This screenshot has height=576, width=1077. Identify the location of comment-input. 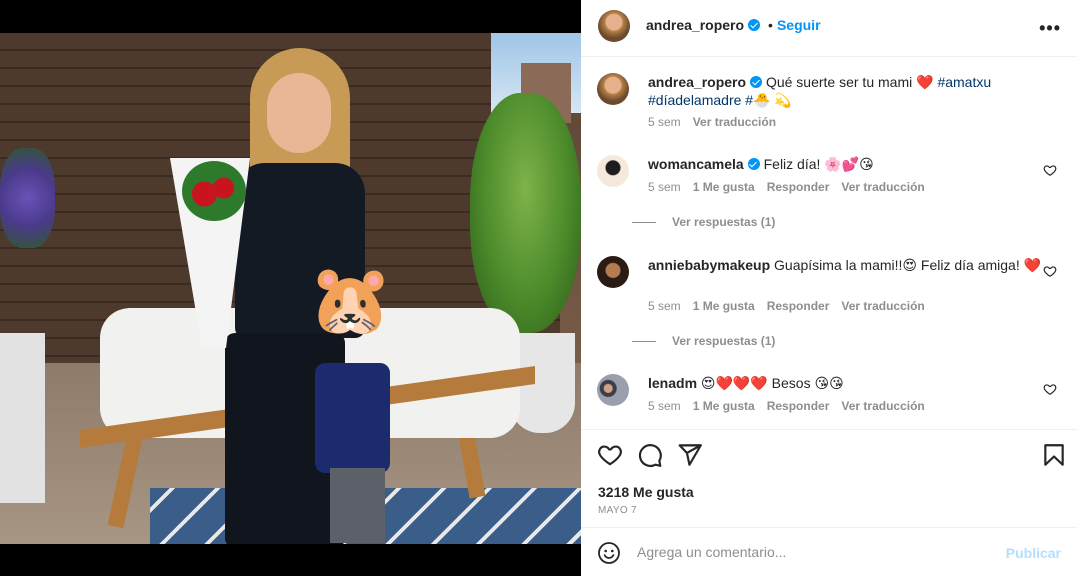
(817, 552).